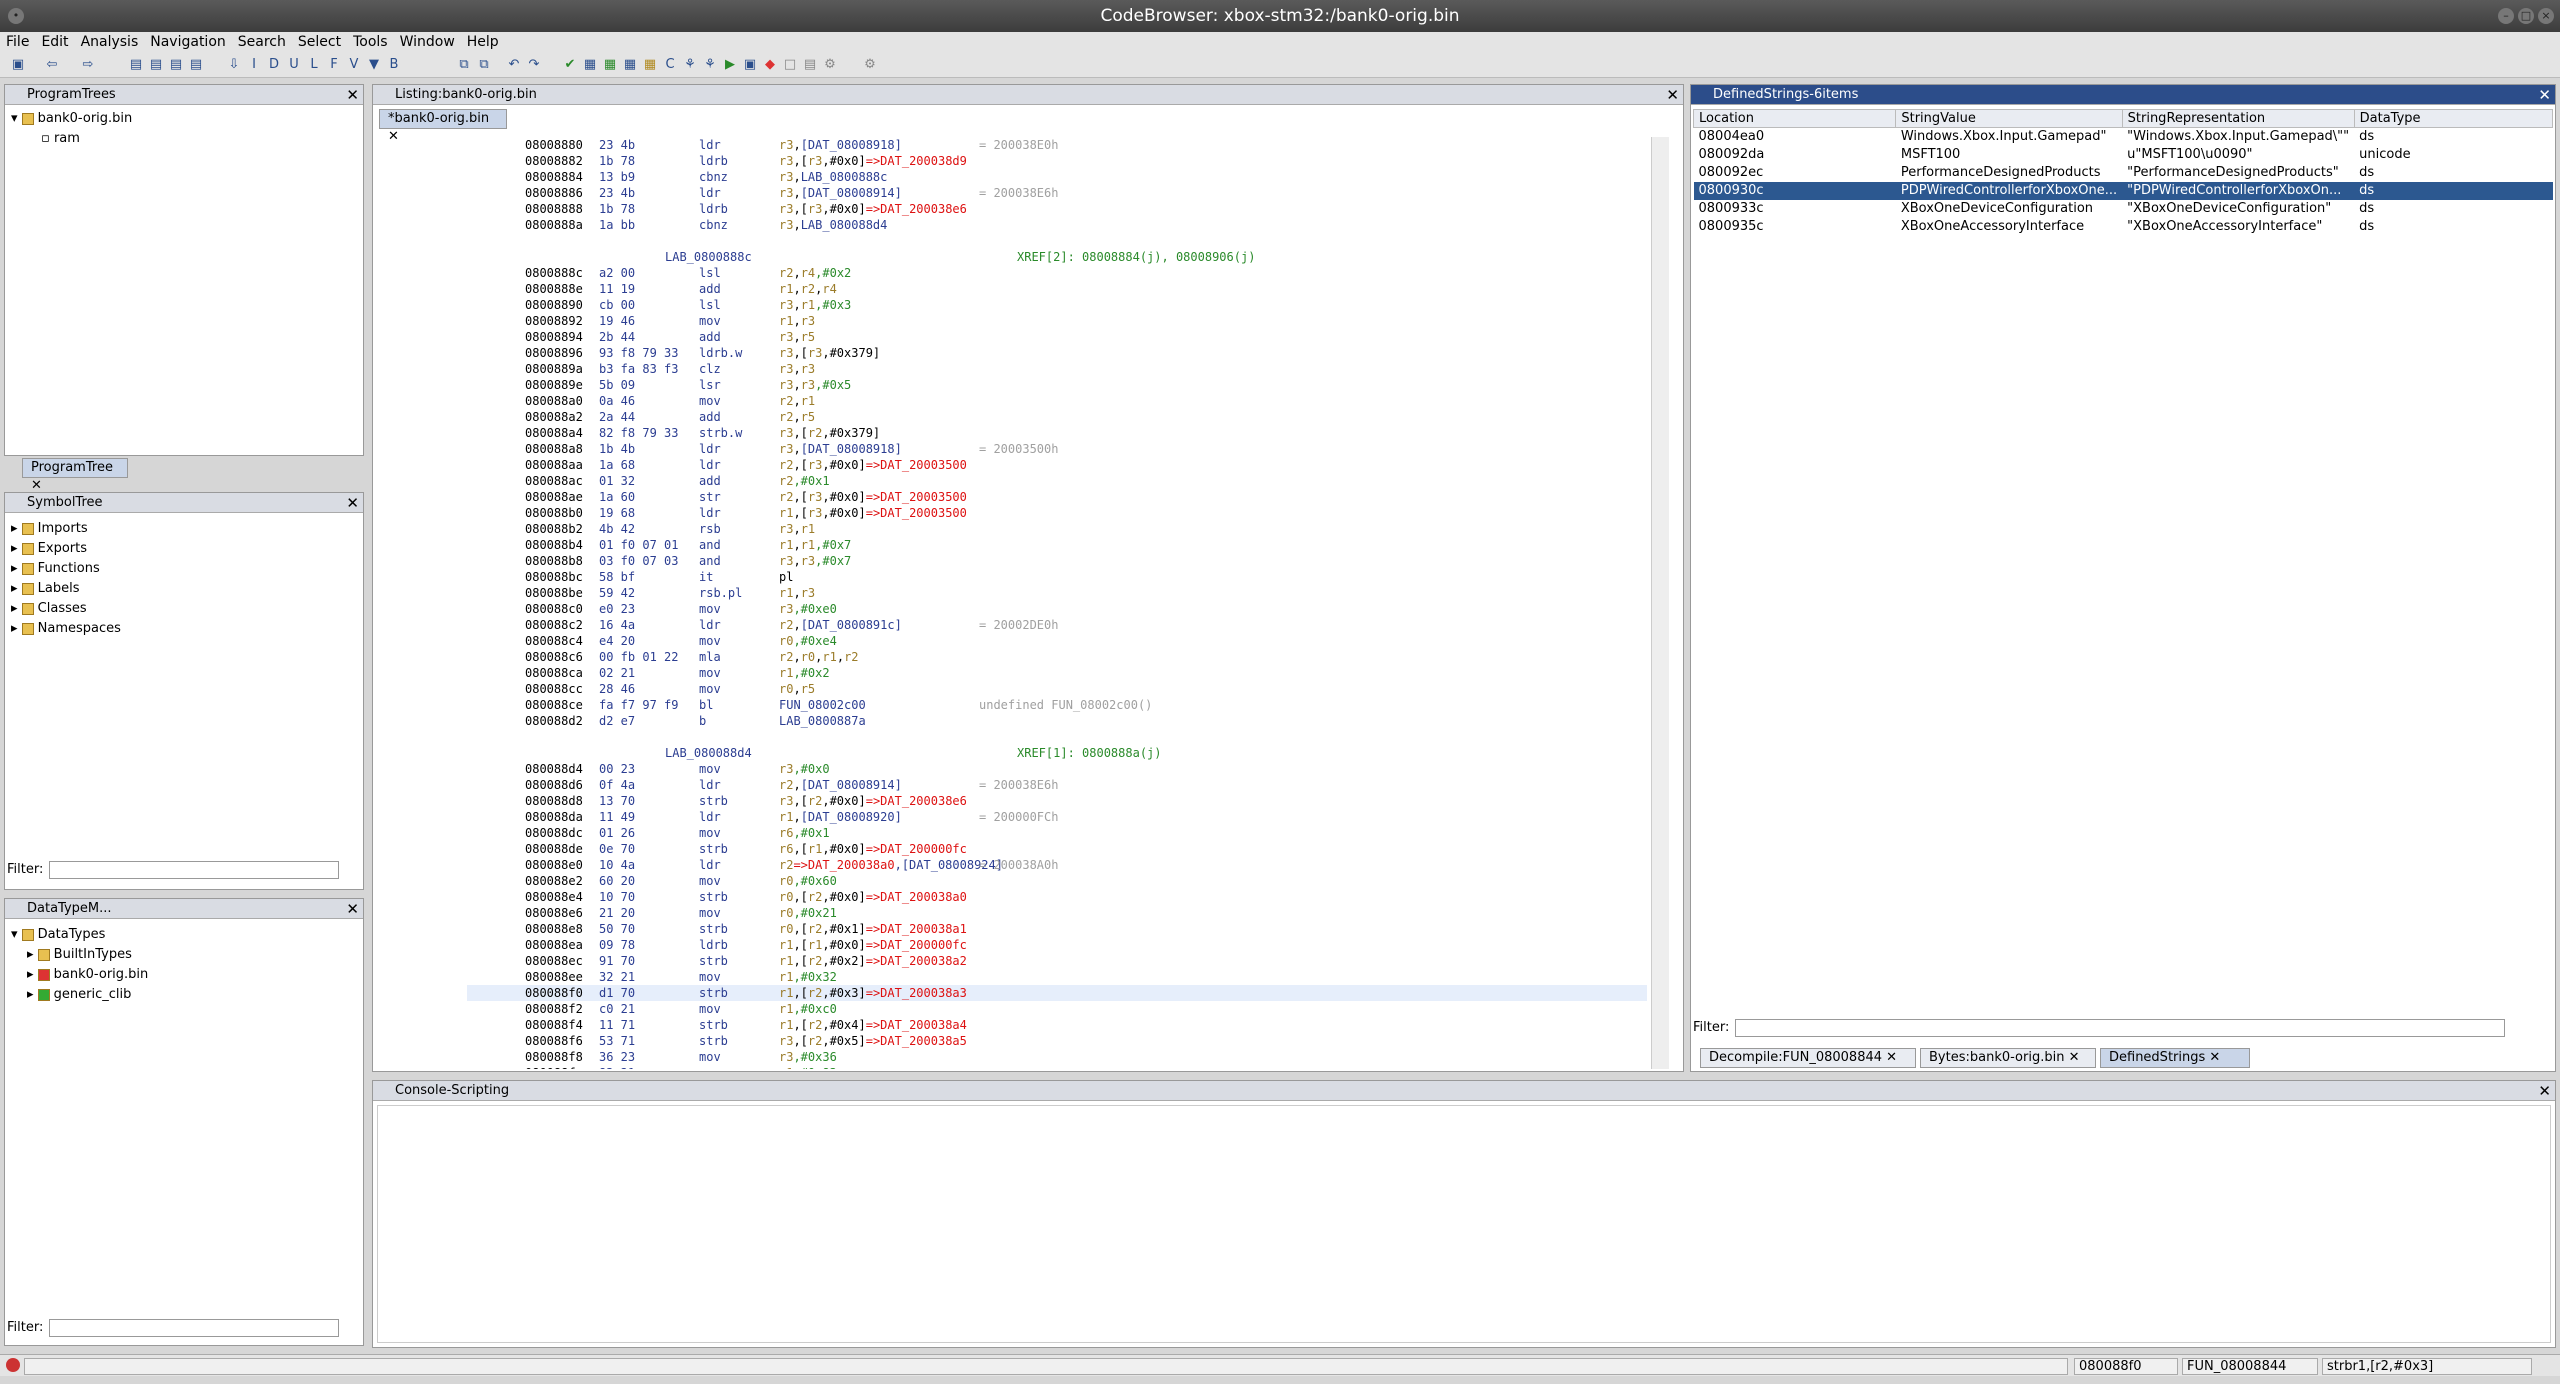 The width and height of the screenshot is (2560, 1384). What do you see at coordinates (66, 589) in the screenshot?
I see `tree-item-labels: ▸ Labels` at bounding box center [66, 589].